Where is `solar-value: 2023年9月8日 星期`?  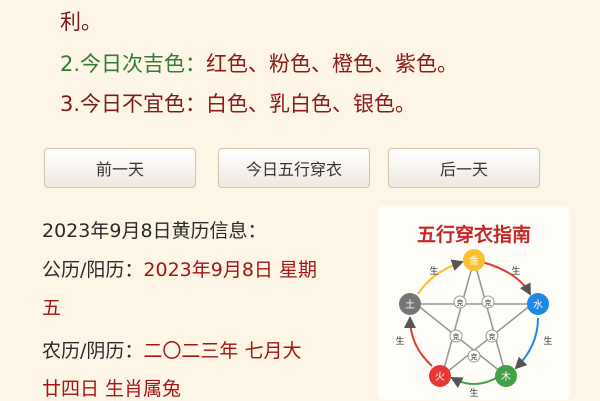
solar-value: 2023年9月8日 星期 is located at coordinates (230, 270).